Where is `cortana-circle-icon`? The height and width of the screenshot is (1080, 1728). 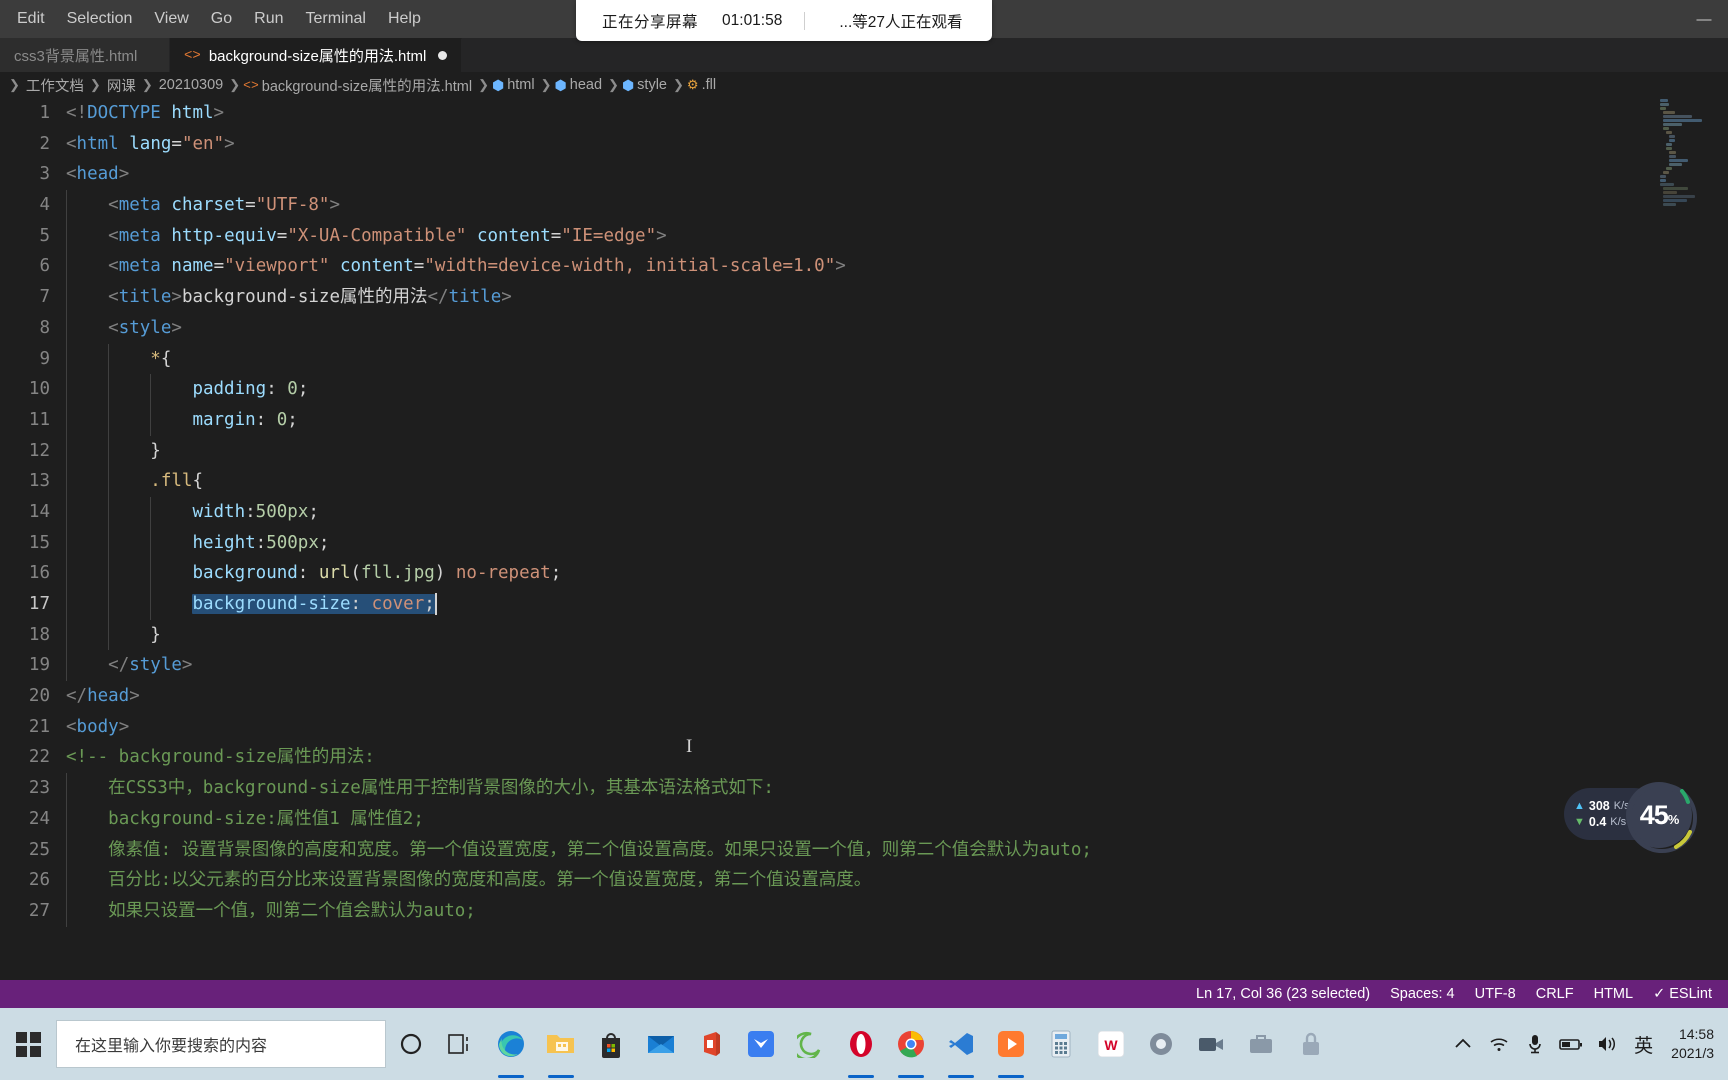 cortana-circle-icon is located at coordinates (411, 1044).